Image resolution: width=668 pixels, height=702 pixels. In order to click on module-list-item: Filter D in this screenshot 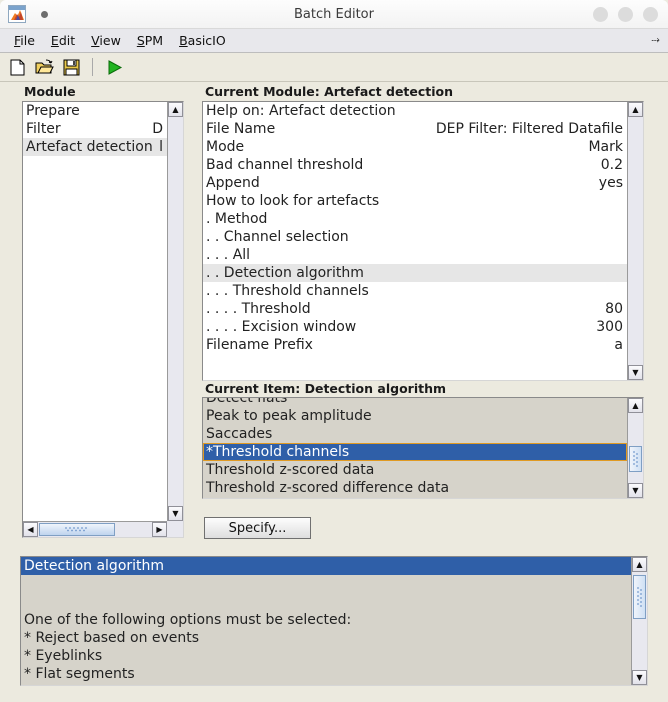, I will do `click(95, 129)`.